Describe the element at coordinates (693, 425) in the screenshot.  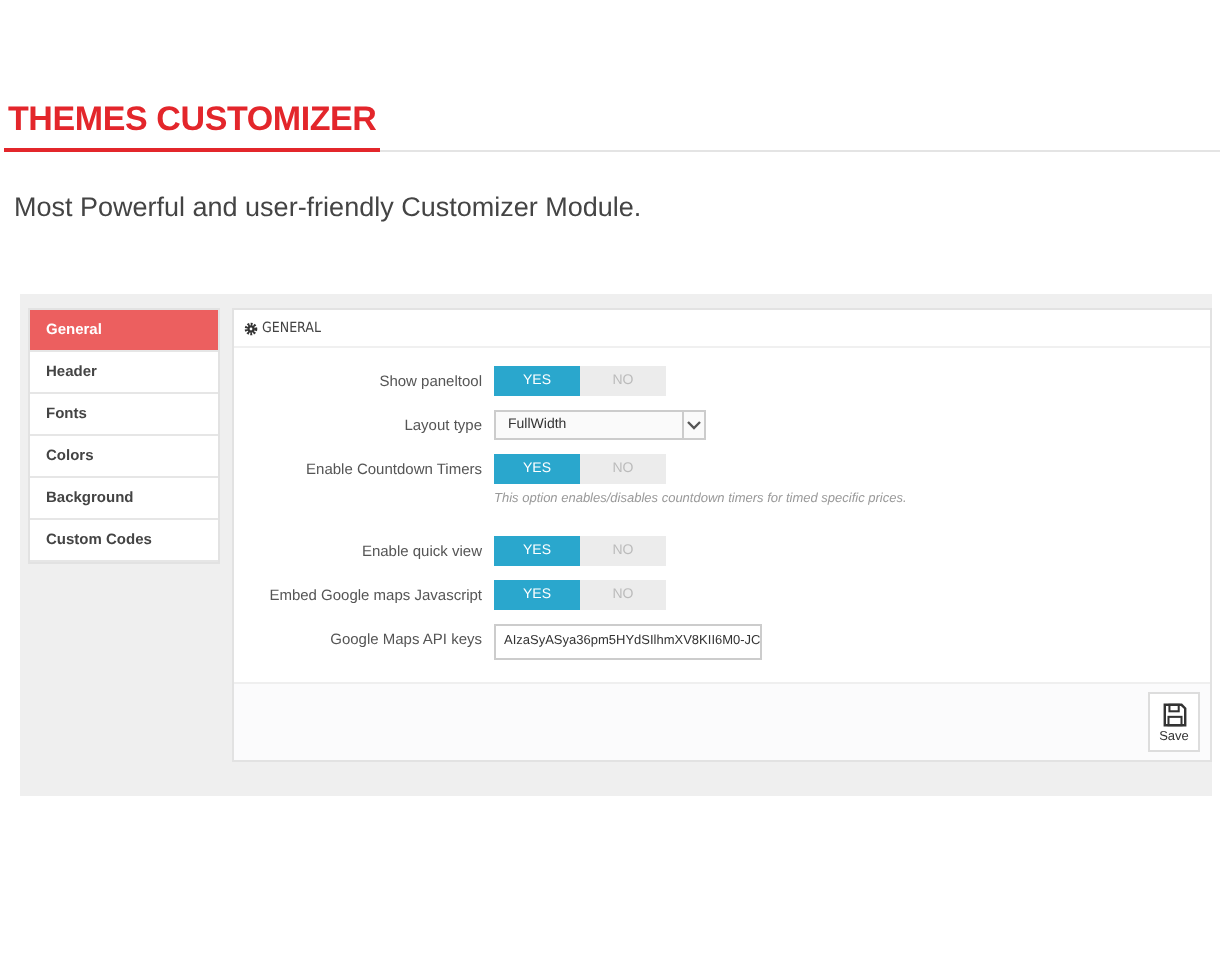
I see `caret-icon` at that location.